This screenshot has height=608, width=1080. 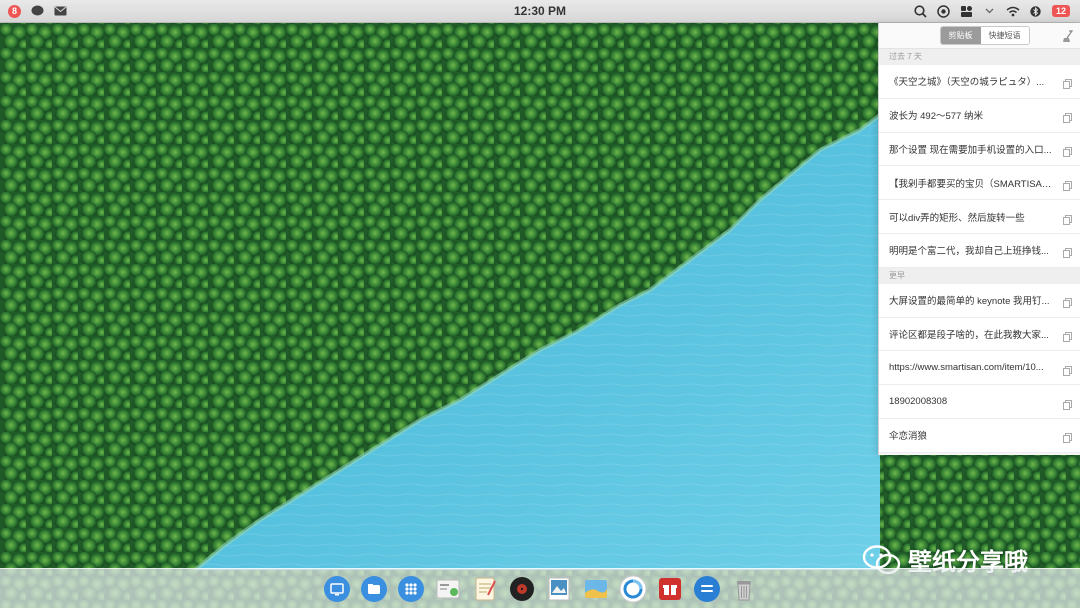 What do you see at coordinates (1036, 11) in the screenshot?
I see `bluetooth-icon` at bounding box center [1036, 11].